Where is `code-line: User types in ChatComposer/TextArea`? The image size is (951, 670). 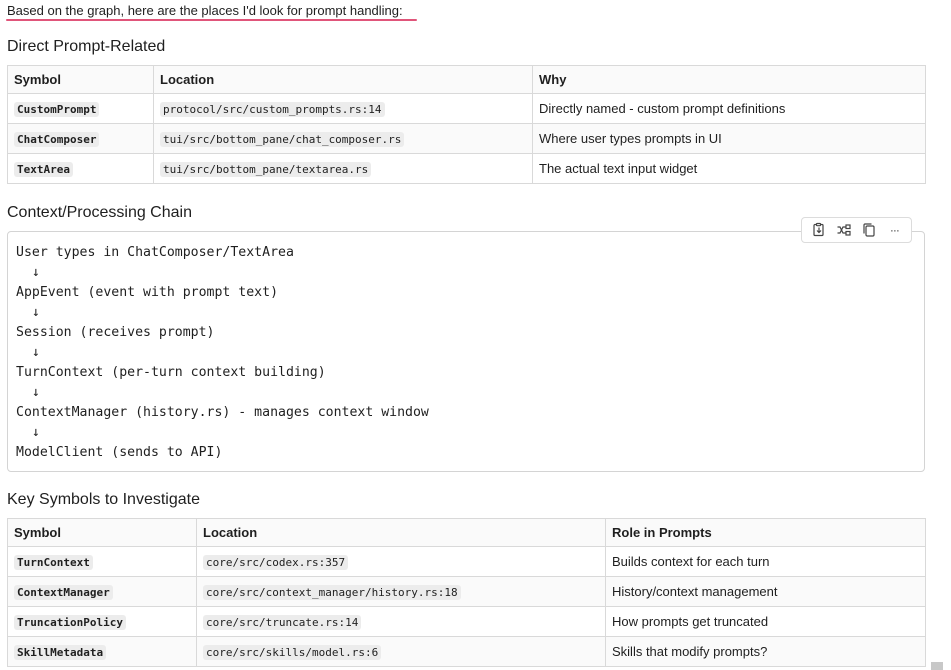
code-line: User types in ChatComposer/TextArea is located at coordinates (155, 252).